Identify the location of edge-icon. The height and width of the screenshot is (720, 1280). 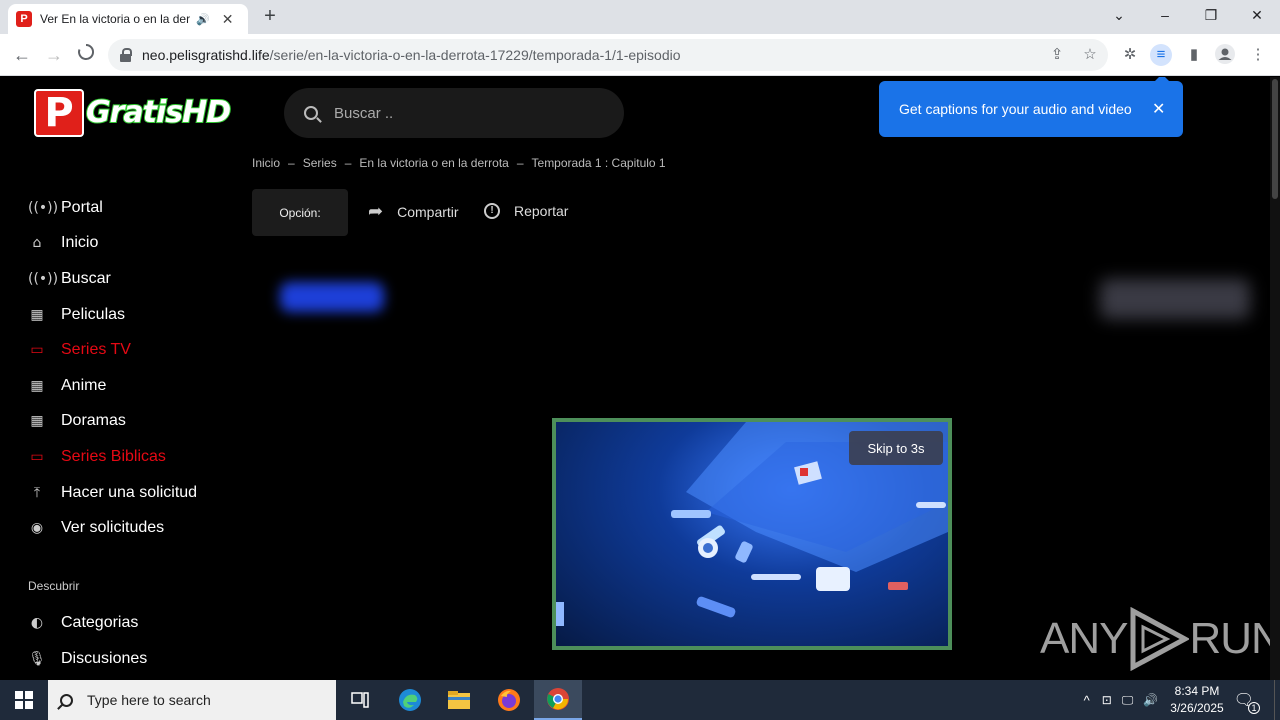
(410, 700).